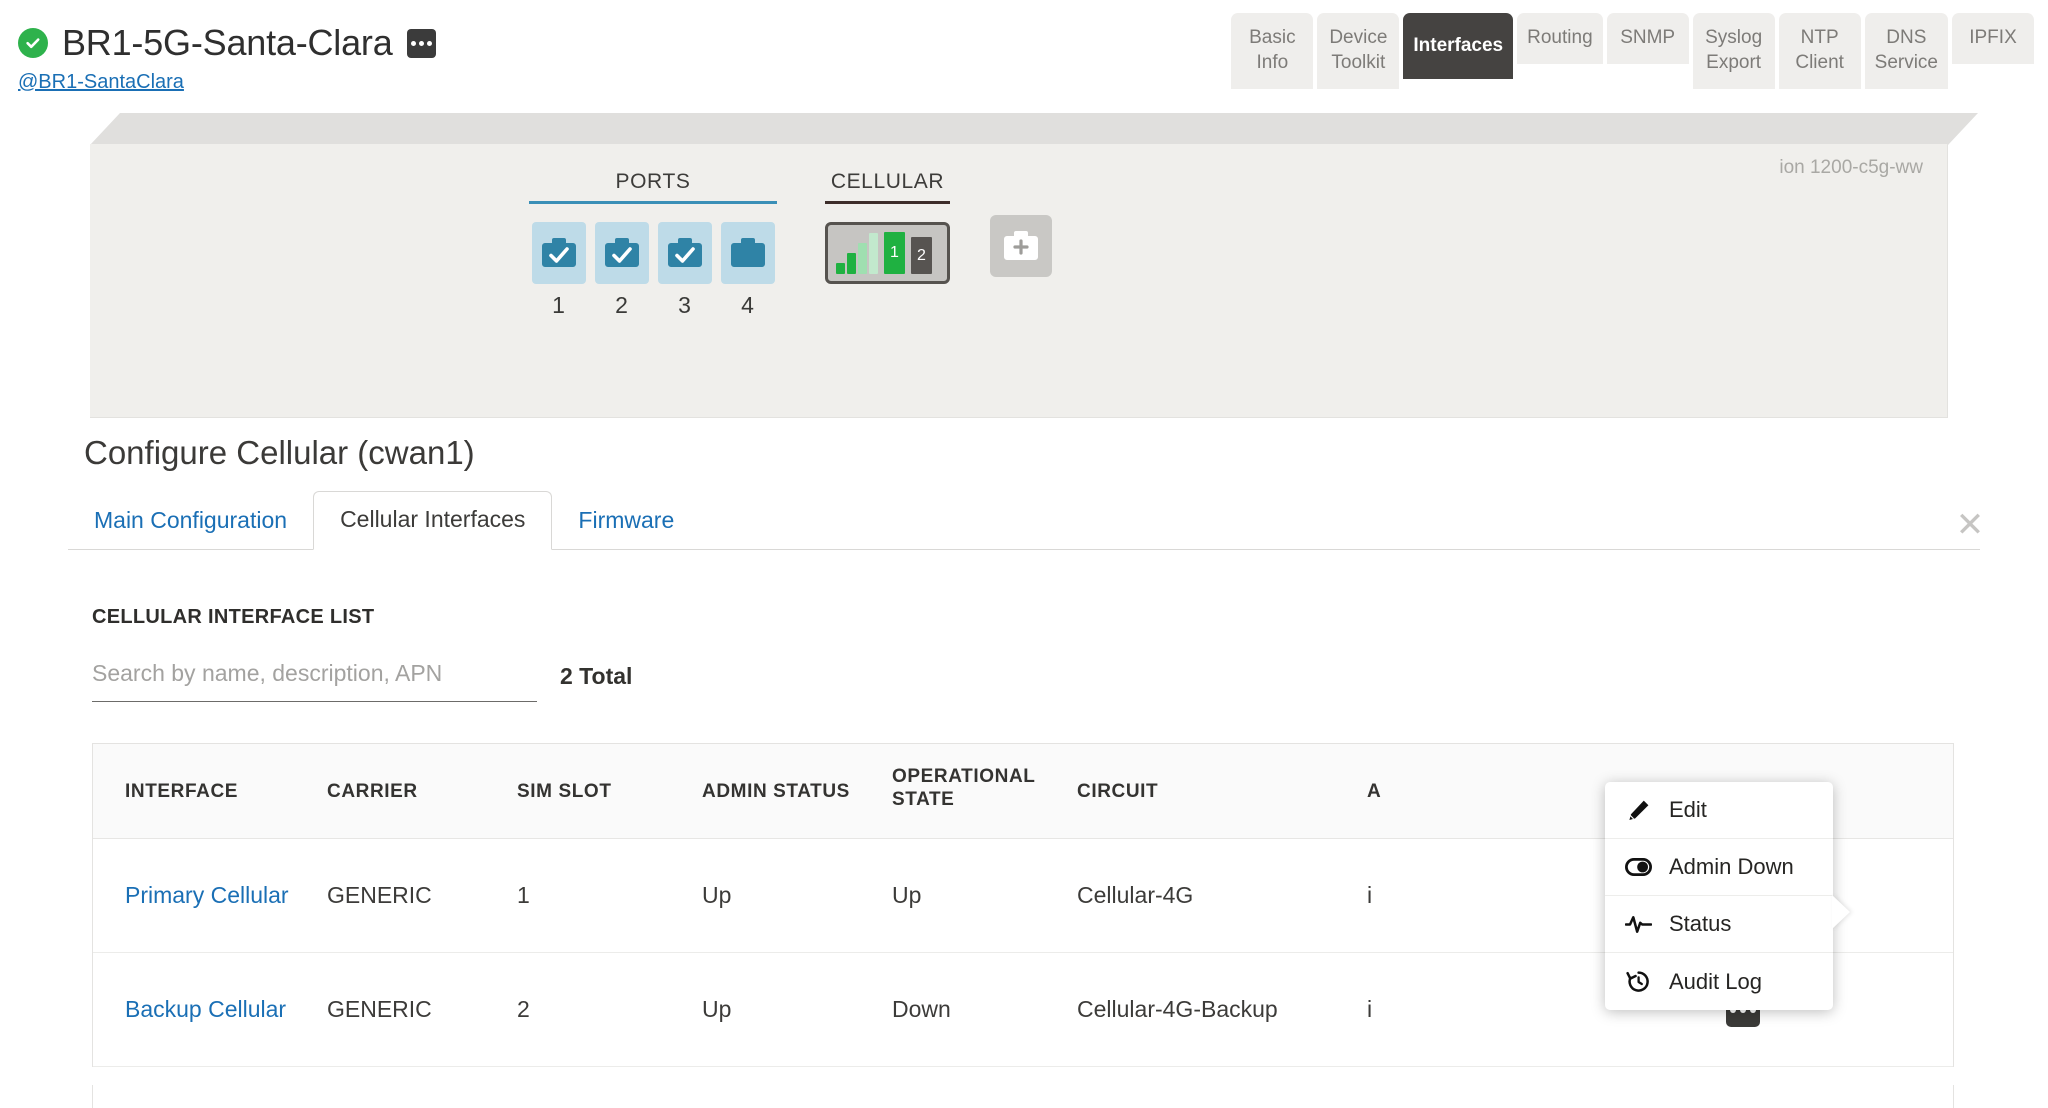 This screenshot has height=1108, width=2048. What do you see at coordinates (1177, 1009) in the screenshot?
I see `cell-circuit: Cellular-4G-Backup` at bounding box center [1177, 1009].